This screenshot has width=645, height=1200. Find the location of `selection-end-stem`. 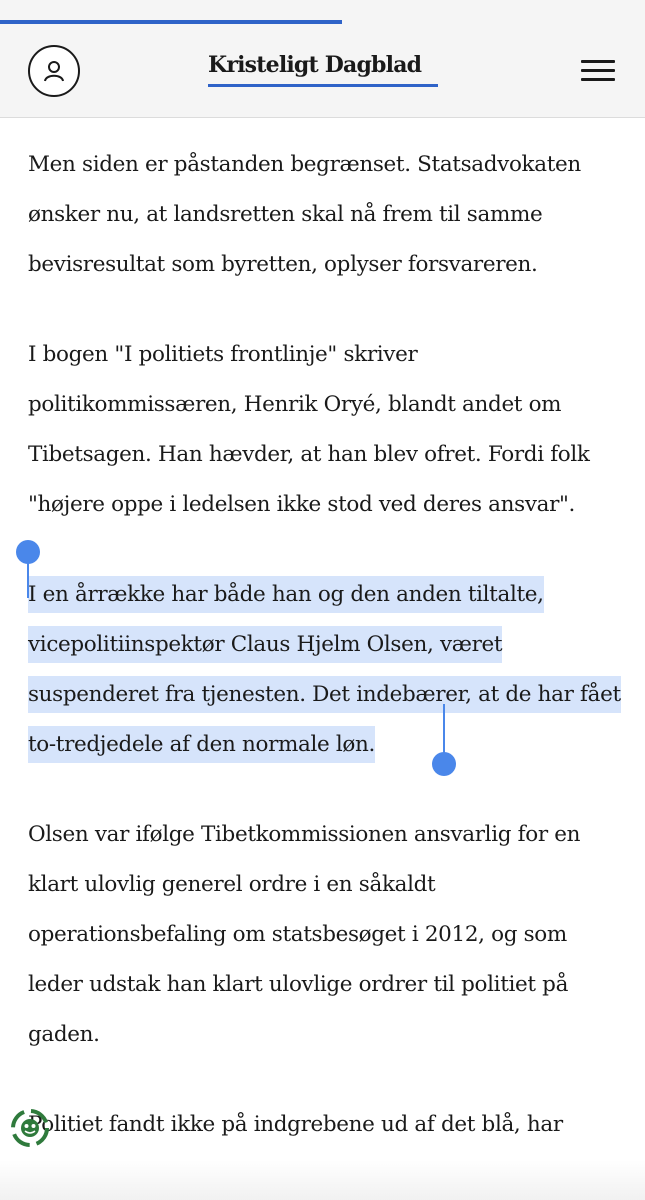

selection-end-stem is located at coordinates (444, 729).